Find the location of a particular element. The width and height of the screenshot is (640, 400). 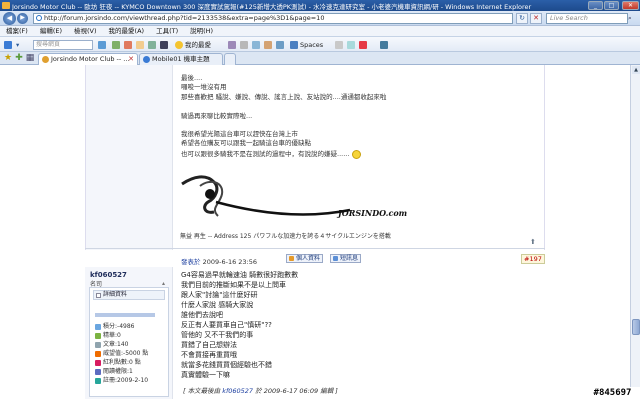

stat-label: 註冊 is located at coordinates (109, 380).